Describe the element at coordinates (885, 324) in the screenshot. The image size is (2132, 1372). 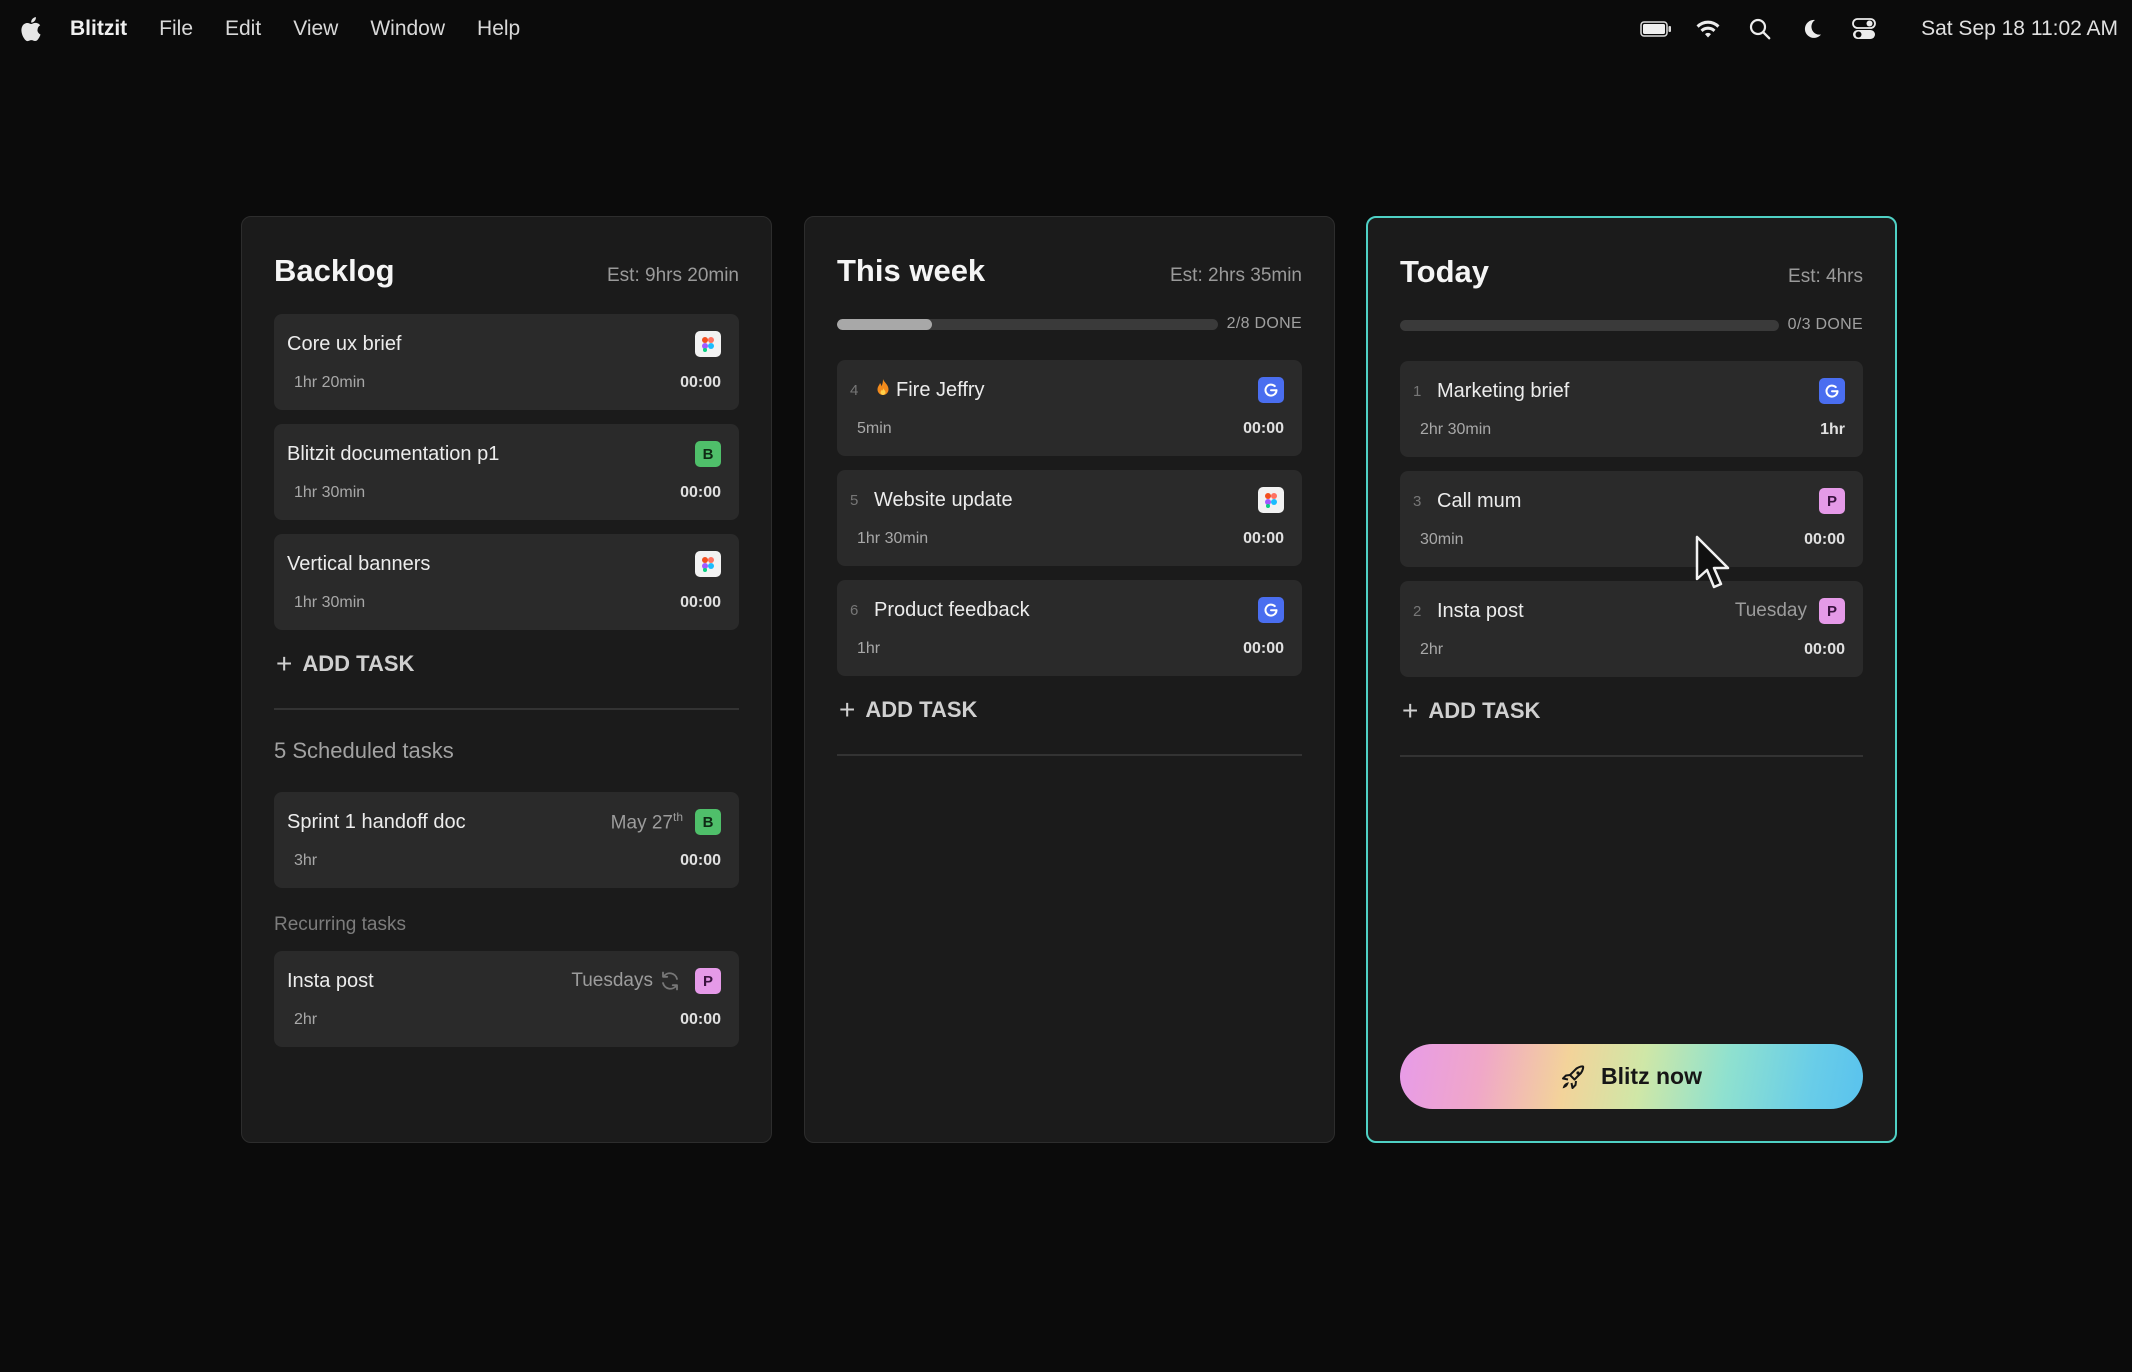
I see `progress-fill` at that location.